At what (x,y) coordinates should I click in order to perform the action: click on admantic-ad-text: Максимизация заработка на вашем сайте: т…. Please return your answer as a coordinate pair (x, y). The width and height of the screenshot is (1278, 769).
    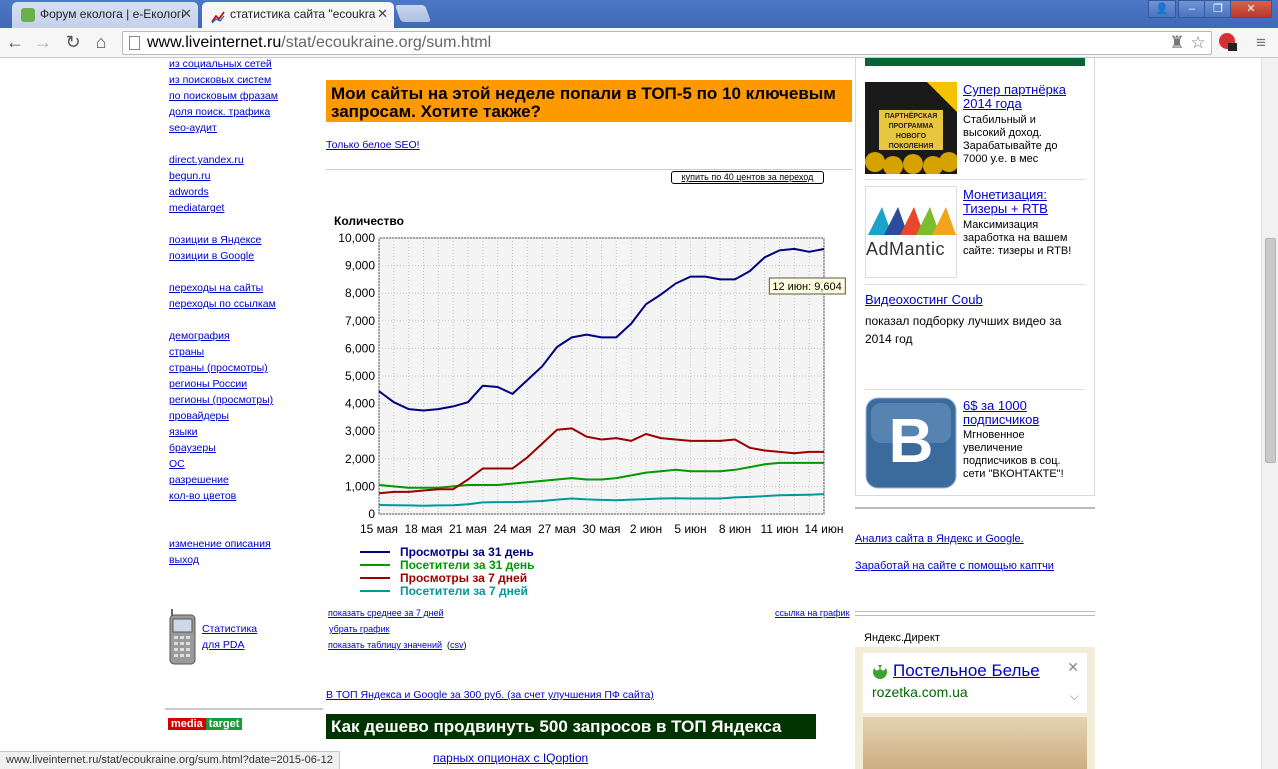
    Looking at the image, I should click on (1017, 238).